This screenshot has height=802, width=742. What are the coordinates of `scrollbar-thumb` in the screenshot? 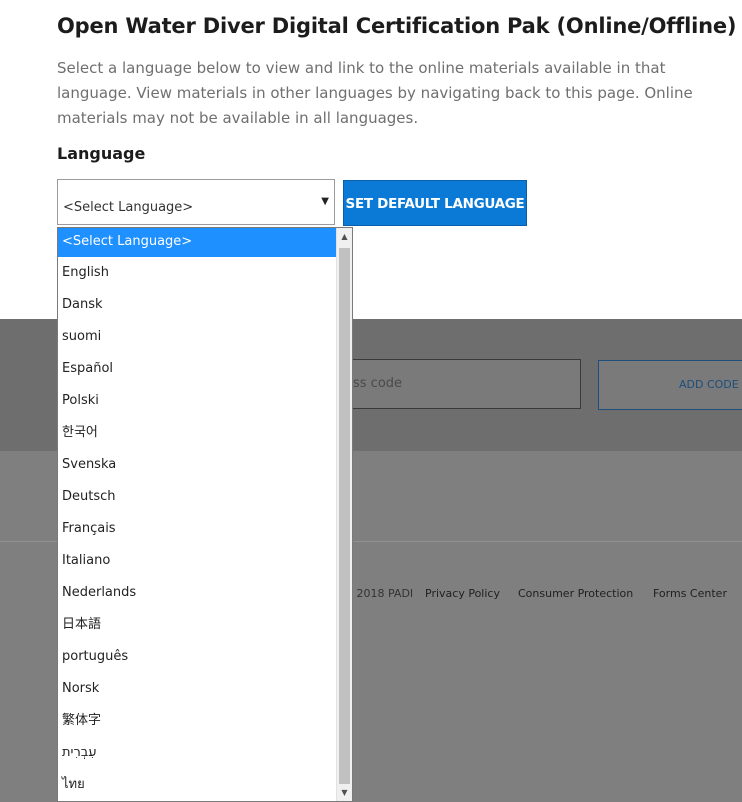 It's located at (344, 516).